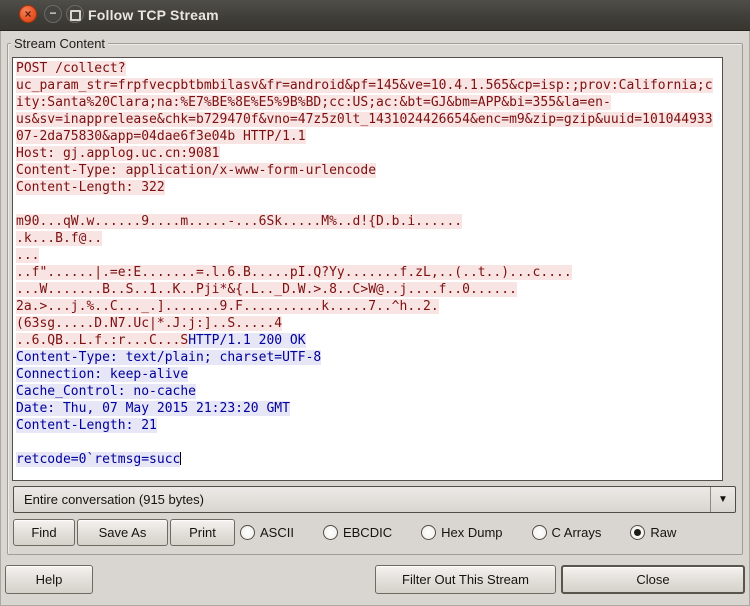 This screenshot has height=606, width=750. Describe the element at coordinates (465, 579) in the screenshot. I see `filter-out-this-stream-button: Filter Out This Stream` at that location.